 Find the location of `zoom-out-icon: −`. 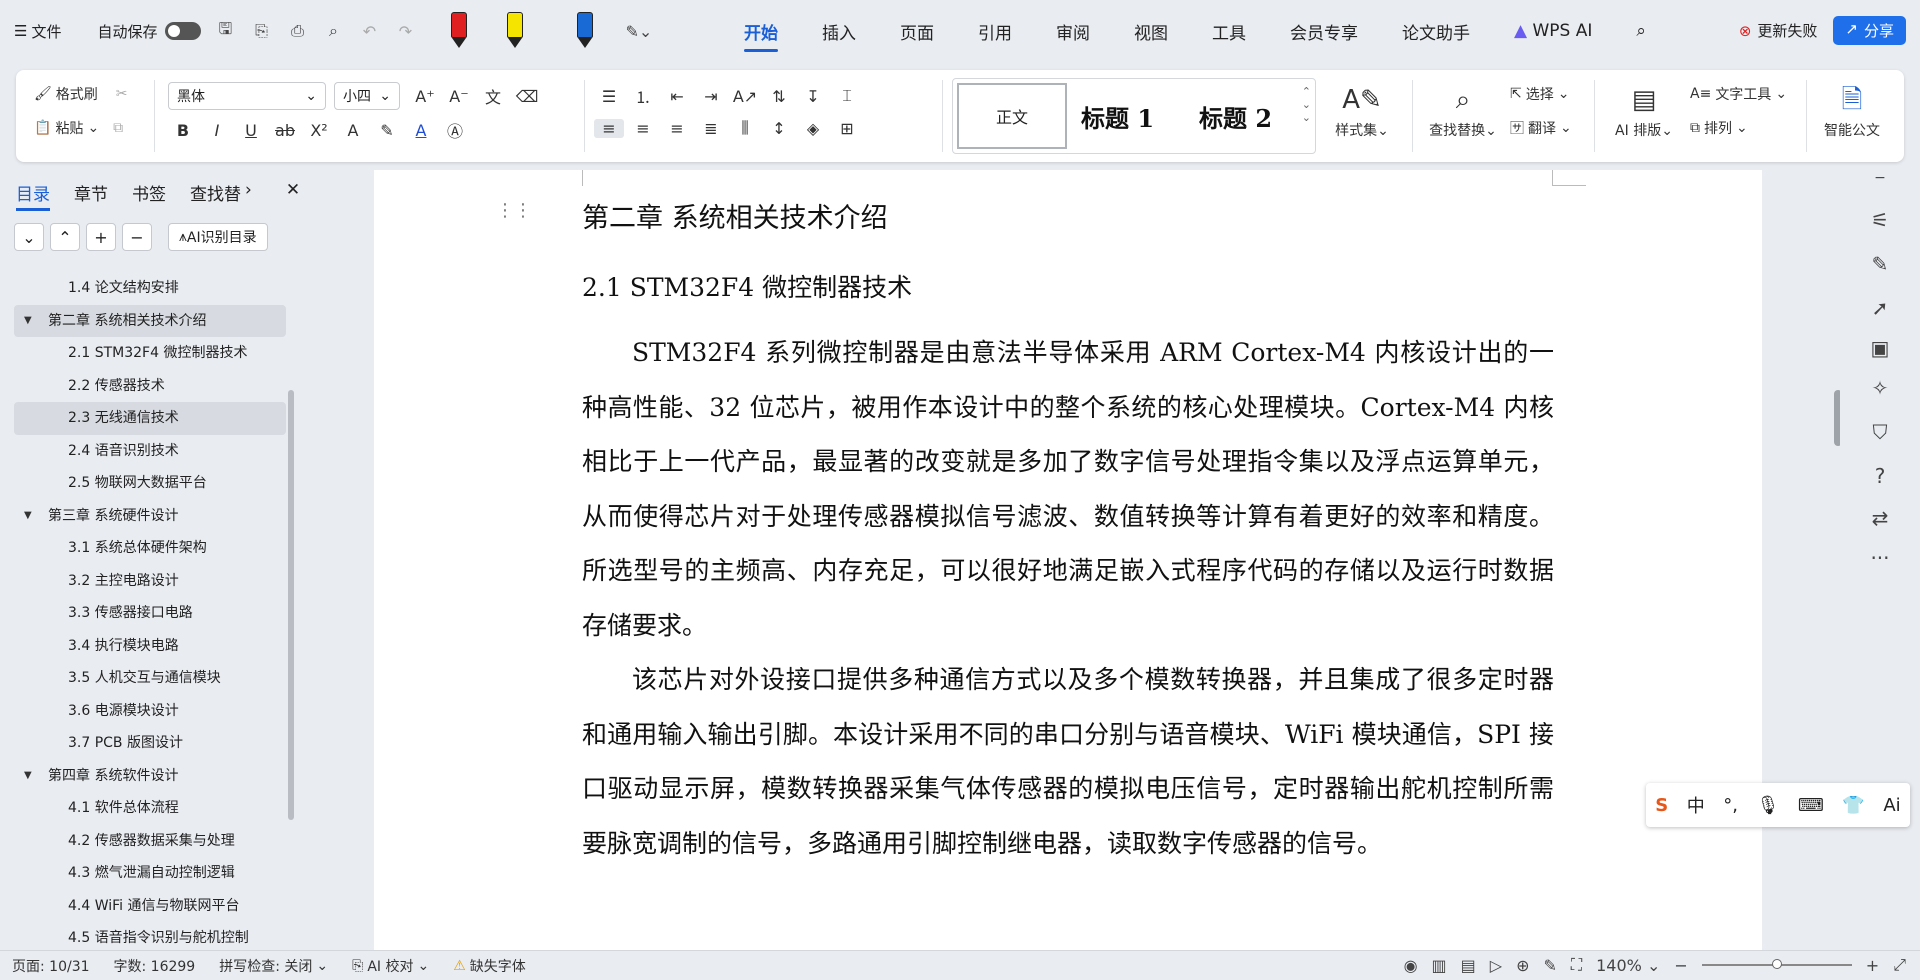

zoom-out-icon: − is located at coordinates (1680, 965).